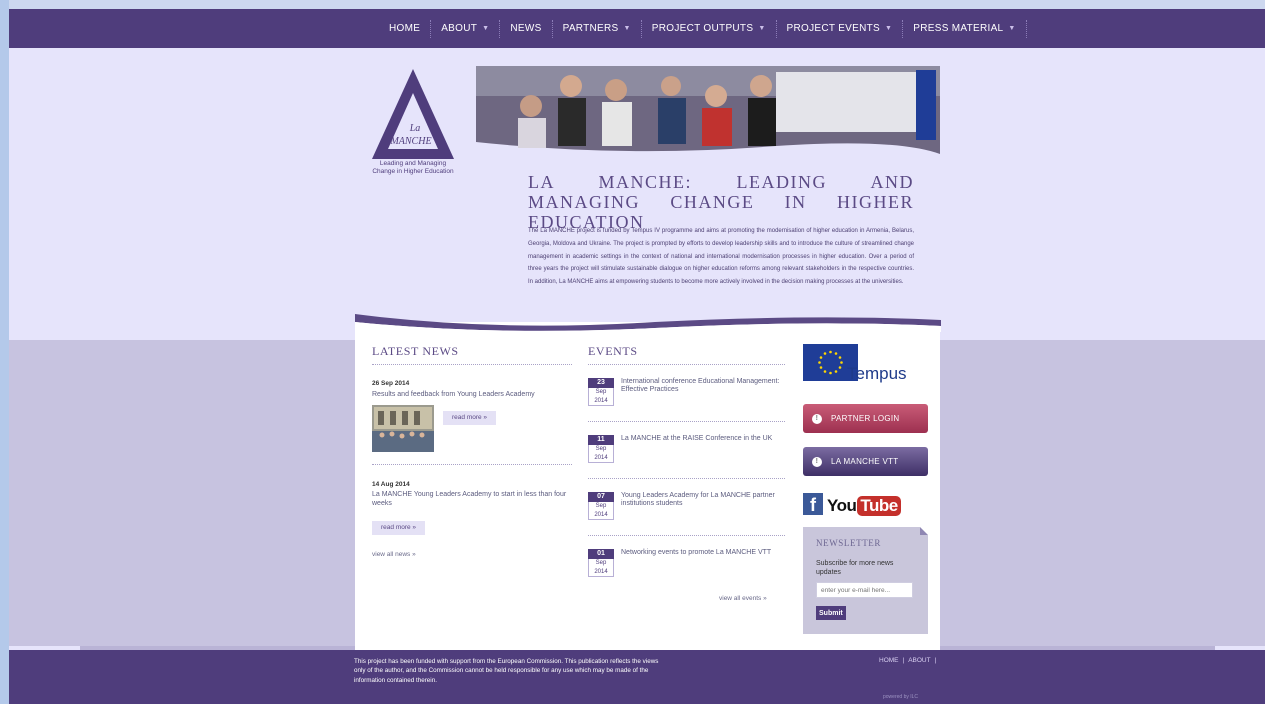 Image resolution: width=1265 pixels, height=704 pixels. I want to click on news-date: 14 Aug 2014, so click(391, 484).